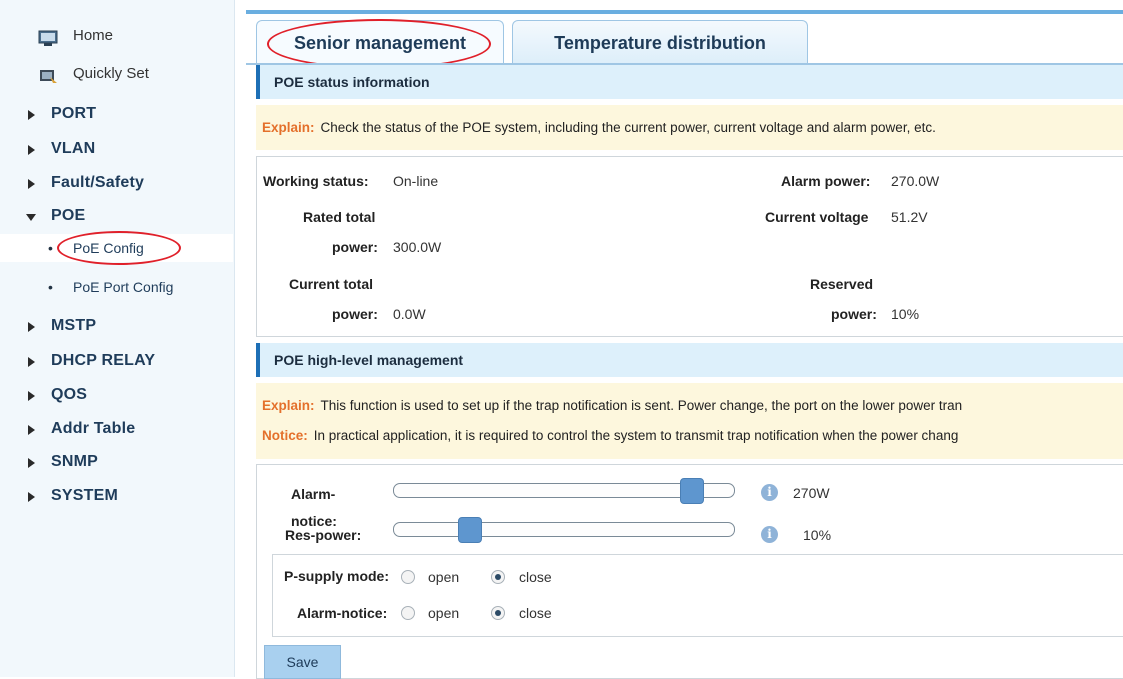 This screenshot has height=679, width=1123. What do you see at coordinates (103, 360) in the screenshot?
I see `sidebar-item-label: DHCP RELAY` at bounding box center [103, 360].